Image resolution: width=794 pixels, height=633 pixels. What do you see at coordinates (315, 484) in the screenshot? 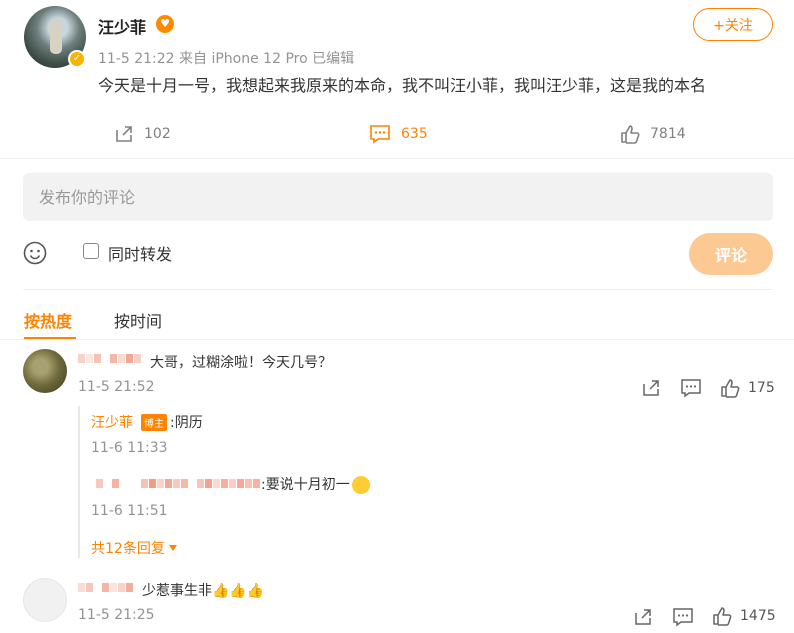
I see `reply-text: :要说十月初一` at bounding box center [315, 484].